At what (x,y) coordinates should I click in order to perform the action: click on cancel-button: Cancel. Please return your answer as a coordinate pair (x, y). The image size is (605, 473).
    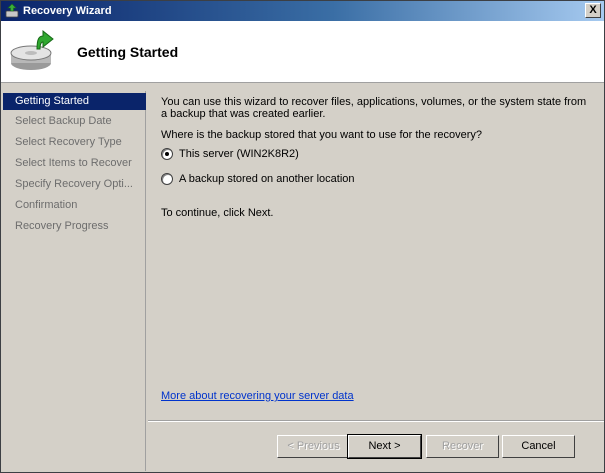
    Looking at the image, I should click on (538, 446).